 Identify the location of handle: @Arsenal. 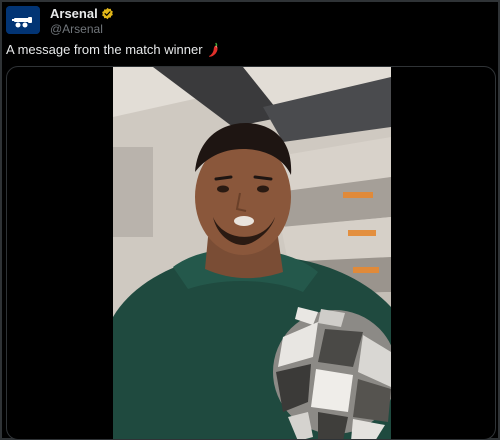
(82, 29).